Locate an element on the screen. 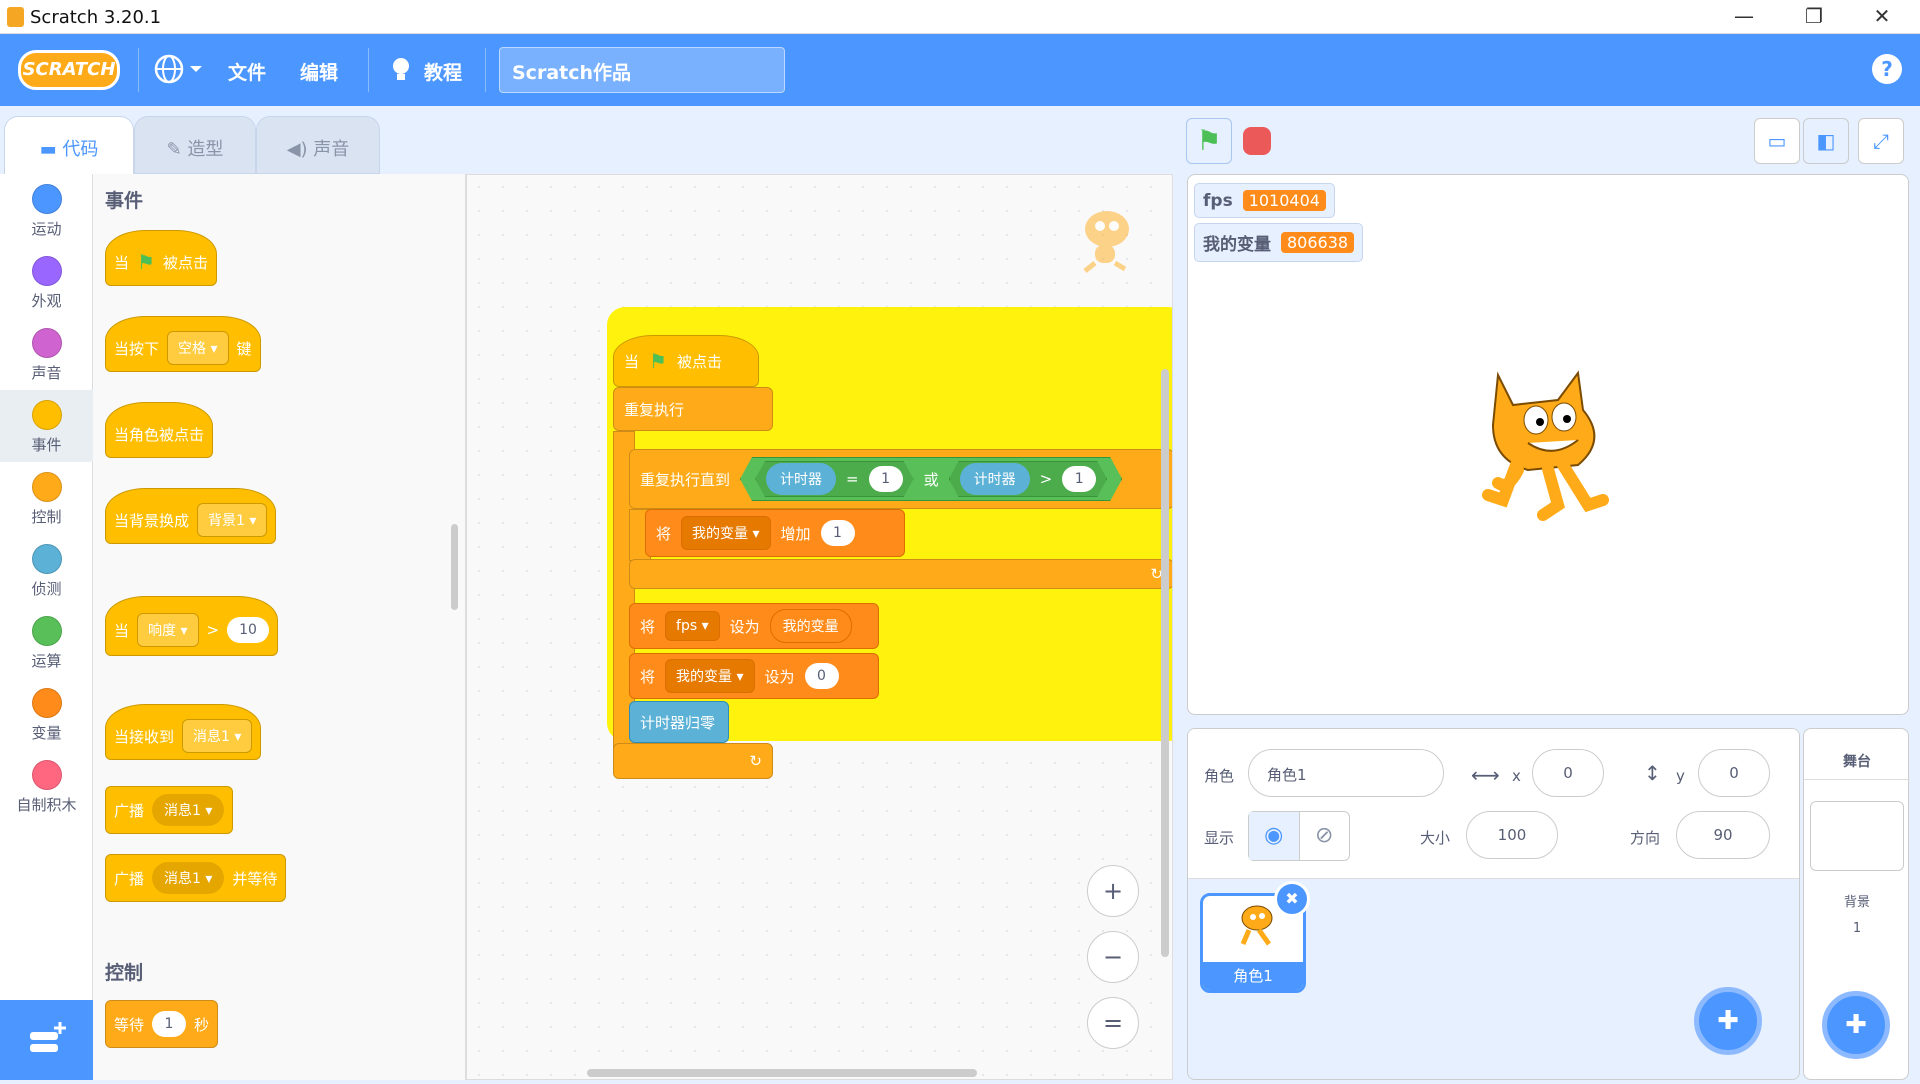  block-broadcast-and-wait: 广播 消息1 ▾ 并等待 is located at coordinates (196, 878).